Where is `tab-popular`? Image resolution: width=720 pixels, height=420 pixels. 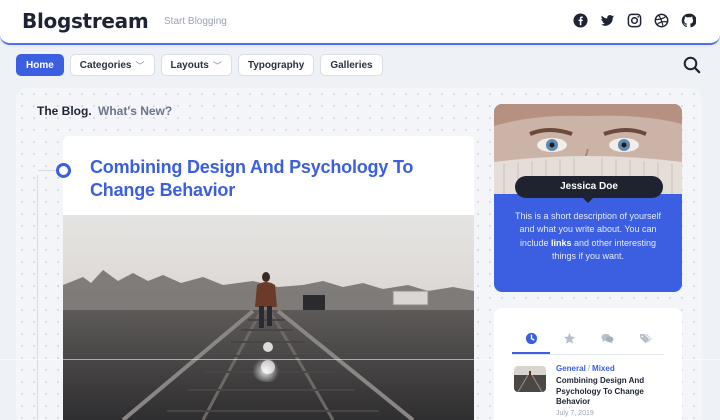
tab-popular is located at coordinates (569, 341).